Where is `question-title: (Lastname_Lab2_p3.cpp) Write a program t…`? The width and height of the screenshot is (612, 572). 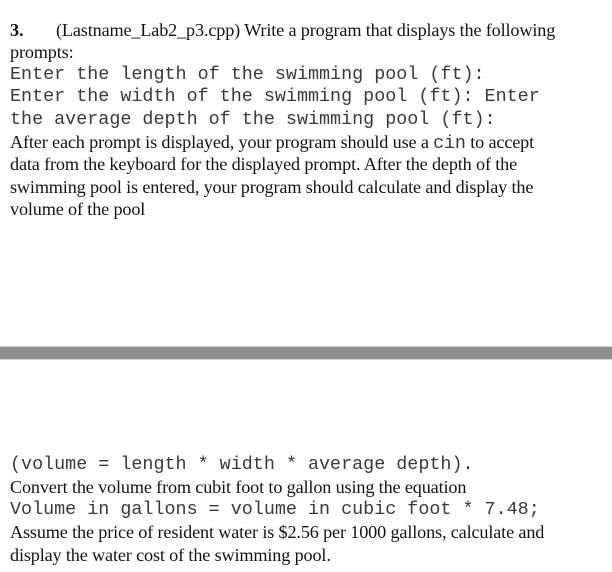
question-title: (Lastname_Lab2_p3.cpp) Write a program t… is located at coordinates (306, 30).